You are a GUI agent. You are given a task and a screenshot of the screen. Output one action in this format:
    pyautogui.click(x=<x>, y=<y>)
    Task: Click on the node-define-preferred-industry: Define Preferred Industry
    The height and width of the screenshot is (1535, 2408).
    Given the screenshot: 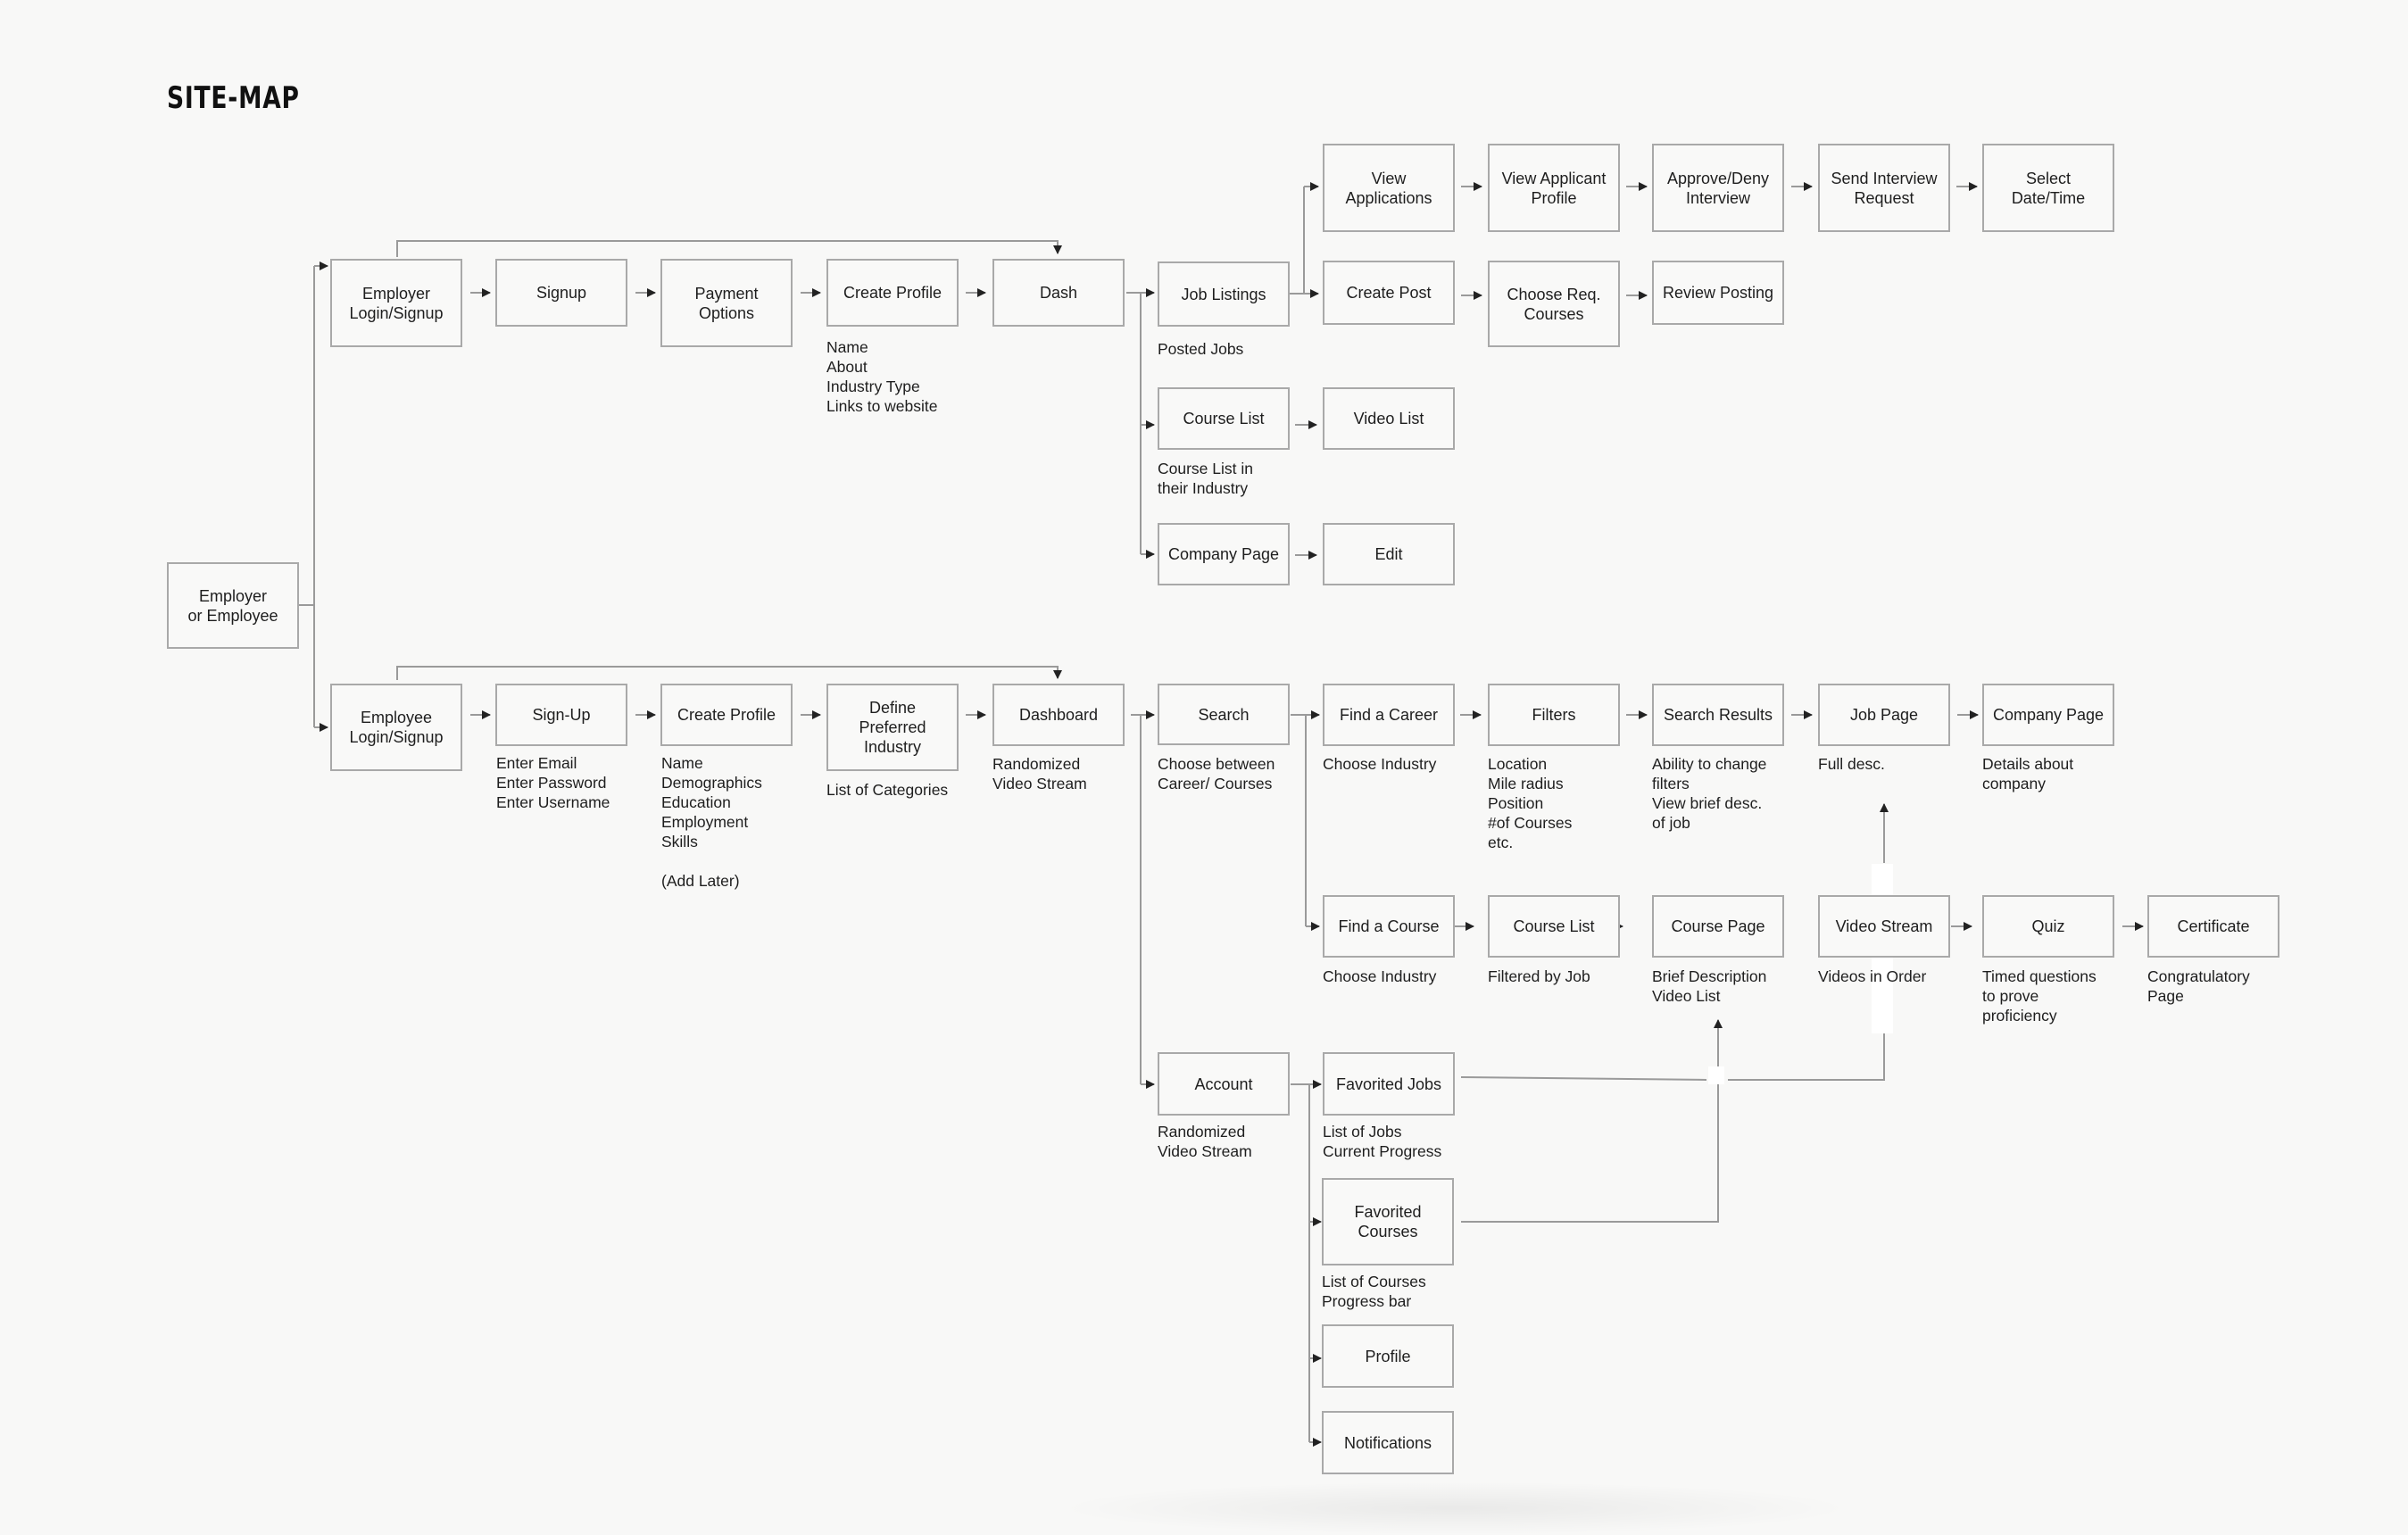 What is the action you would take?
    pyautogui.click(x=892, y=727)
    